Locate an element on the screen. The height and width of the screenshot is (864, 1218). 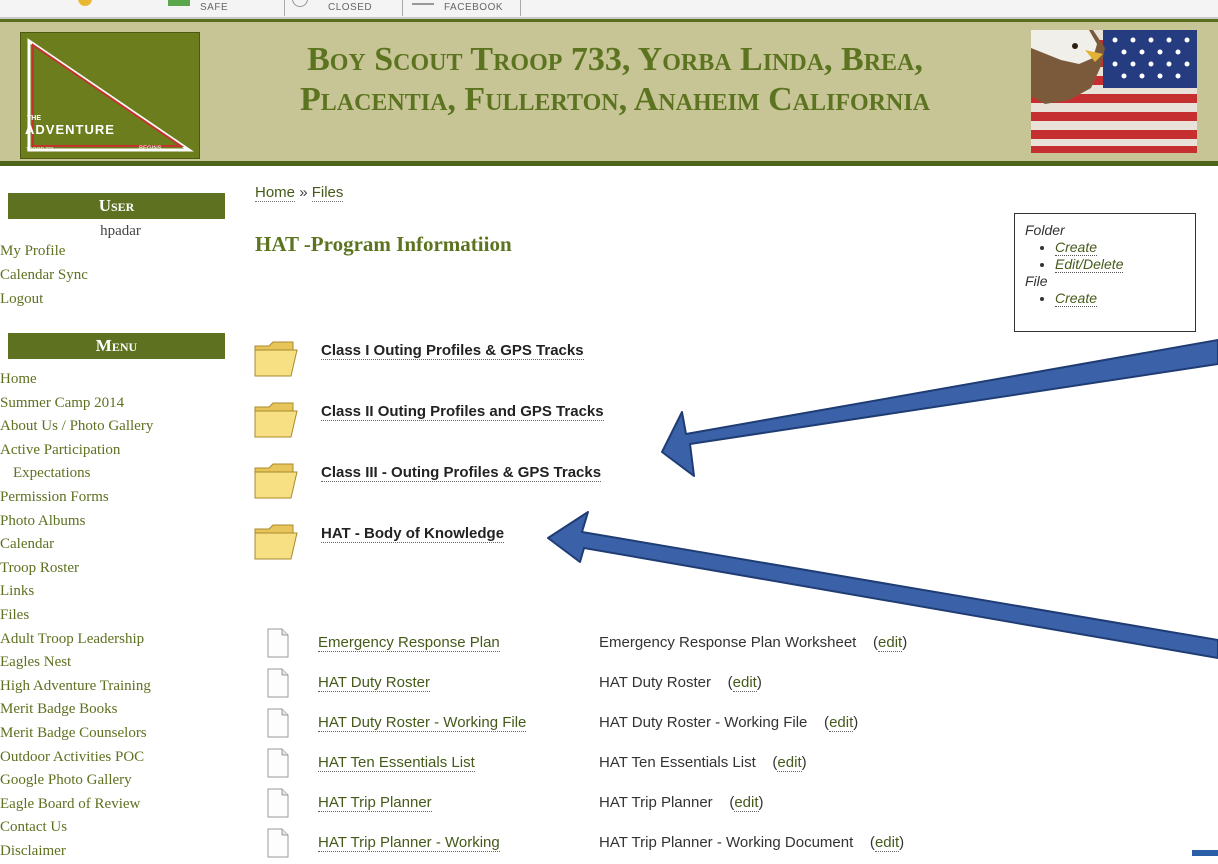
sidebar-item-links: Links is located at coordinates (115, 592).